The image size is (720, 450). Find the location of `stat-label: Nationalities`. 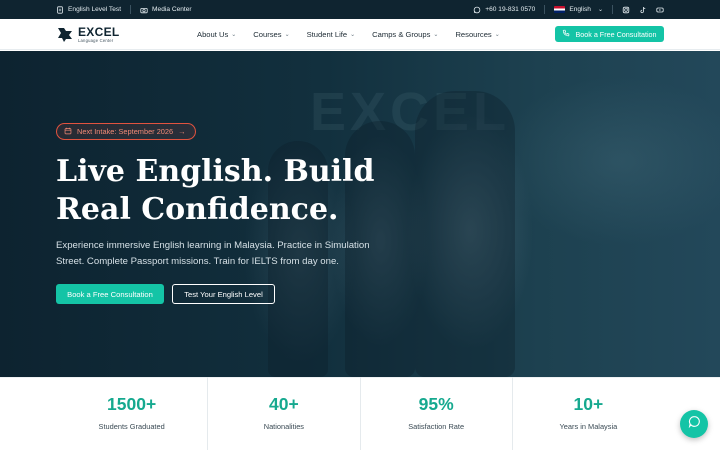

stat-label: Nationalities is located at coordinates (283, 426).